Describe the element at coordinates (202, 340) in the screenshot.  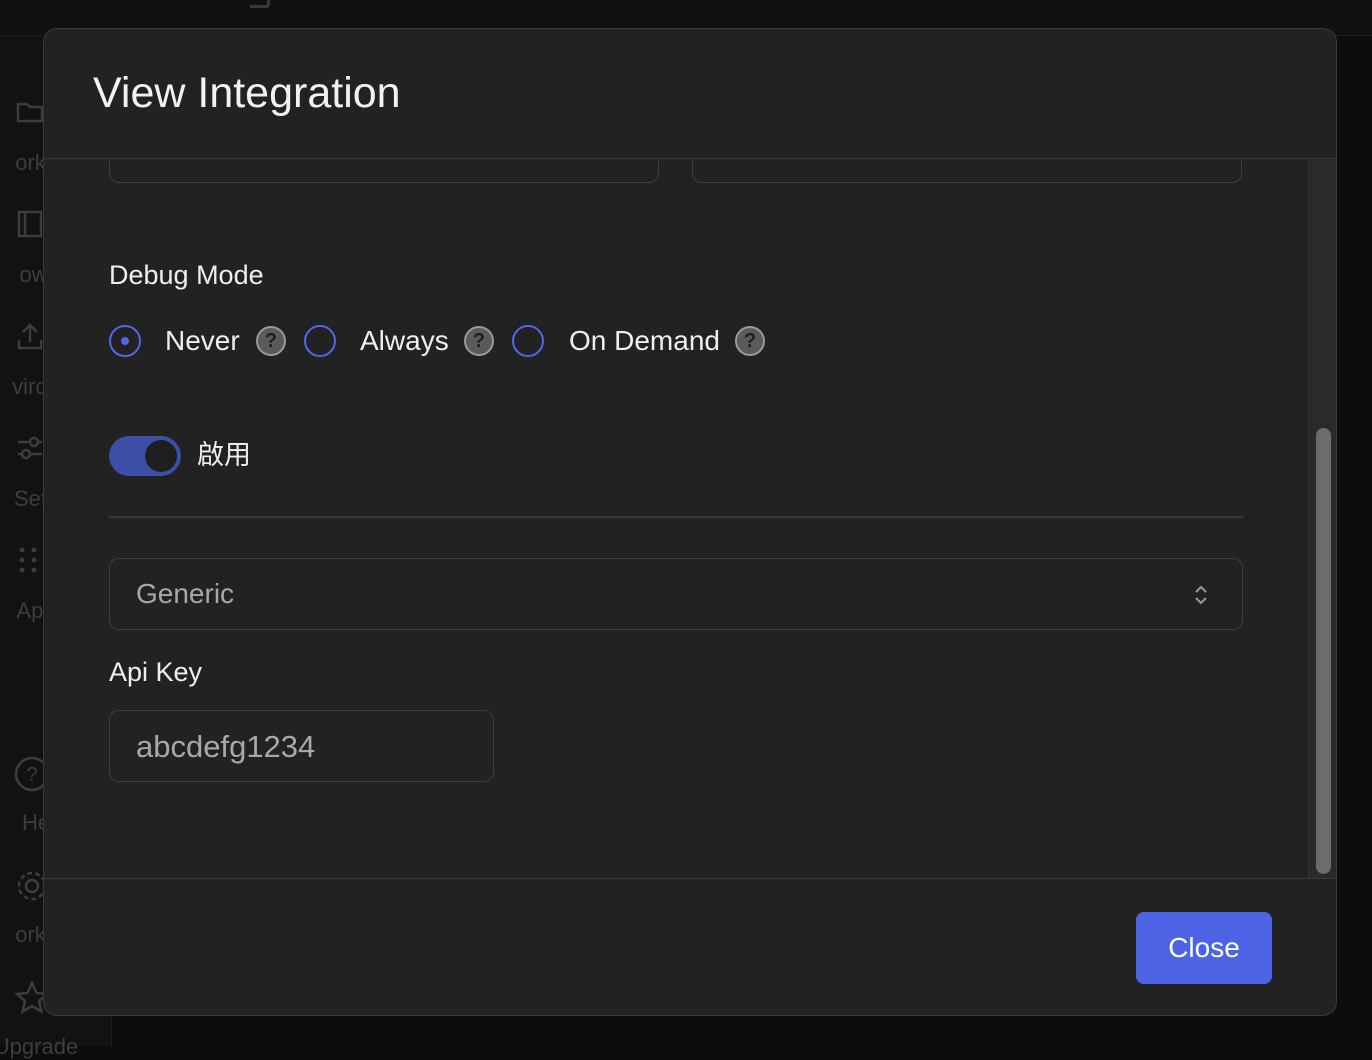
I see `radio-label-never: Never` at that location.